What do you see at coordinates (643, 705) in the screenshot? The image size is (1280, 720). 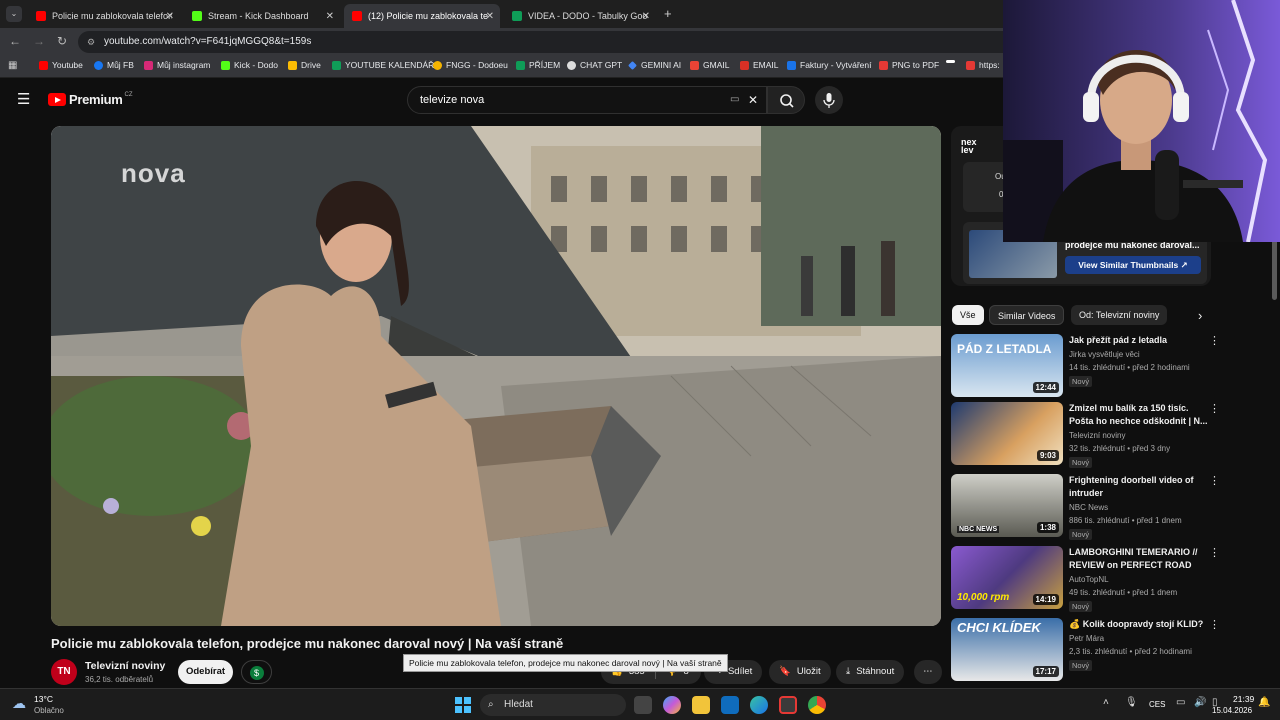 I see `task-view-icon` at bounding box center [643, 705].